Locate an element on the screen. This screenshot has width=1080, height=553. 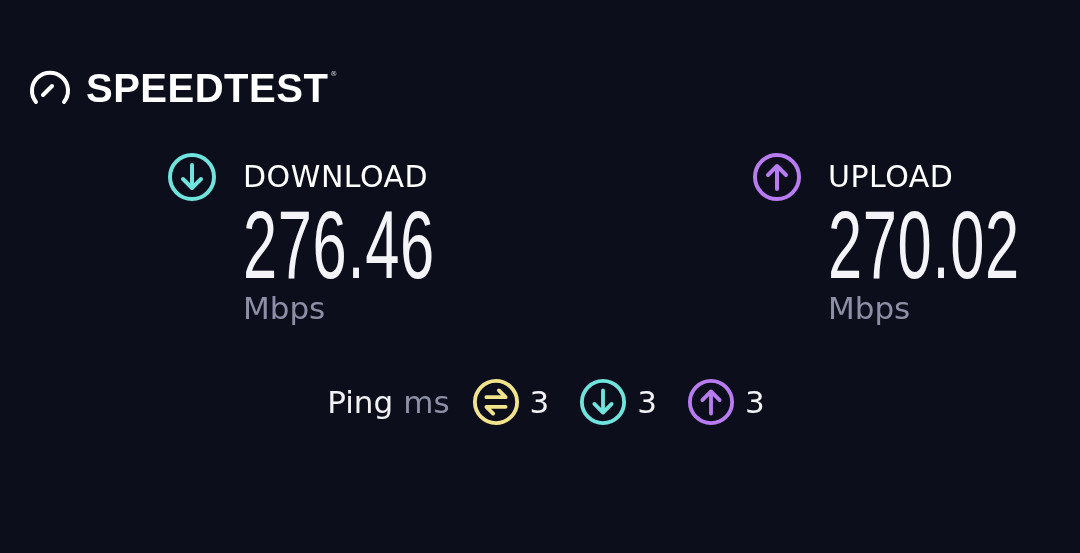
ping-label: Ping is located at coordinates (360, 402).